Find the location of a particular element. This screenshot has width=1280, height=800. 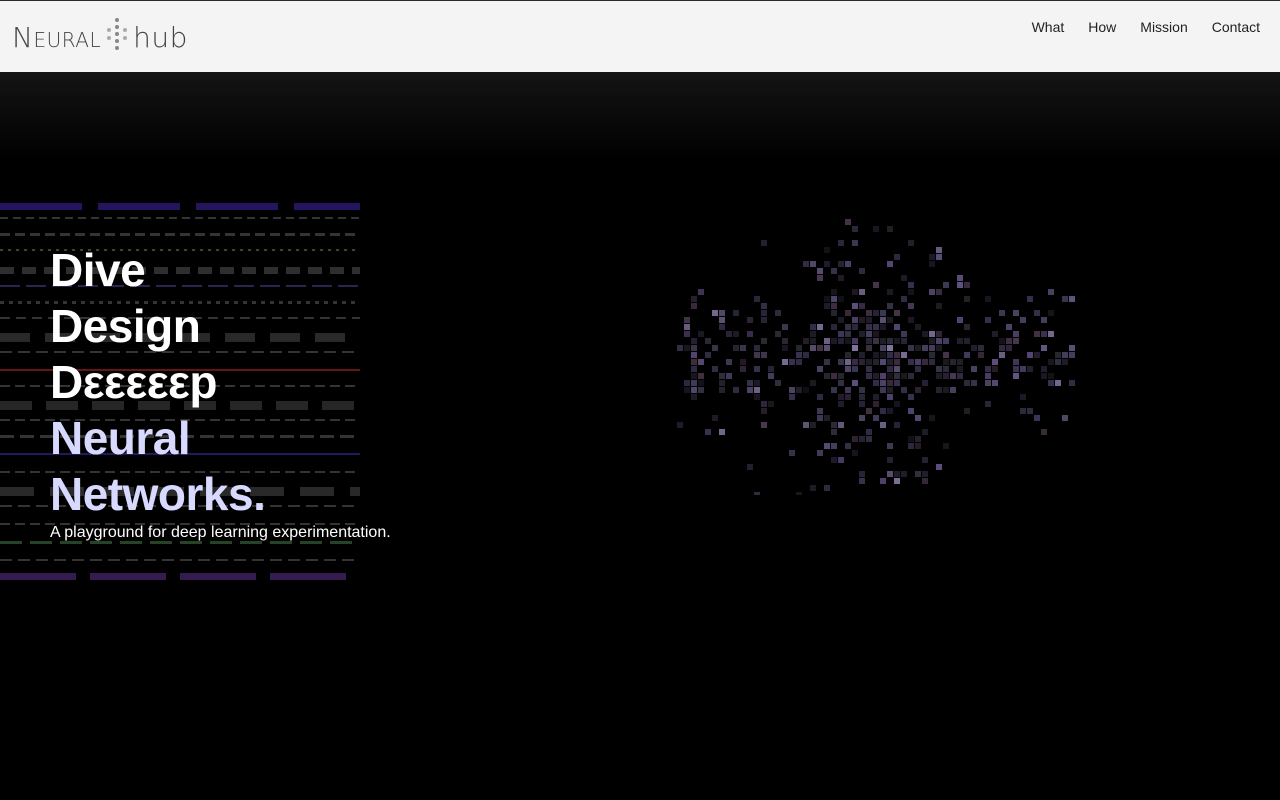

site-header: Neural hub What How Mission Contact is located at coordinates (640, 36).